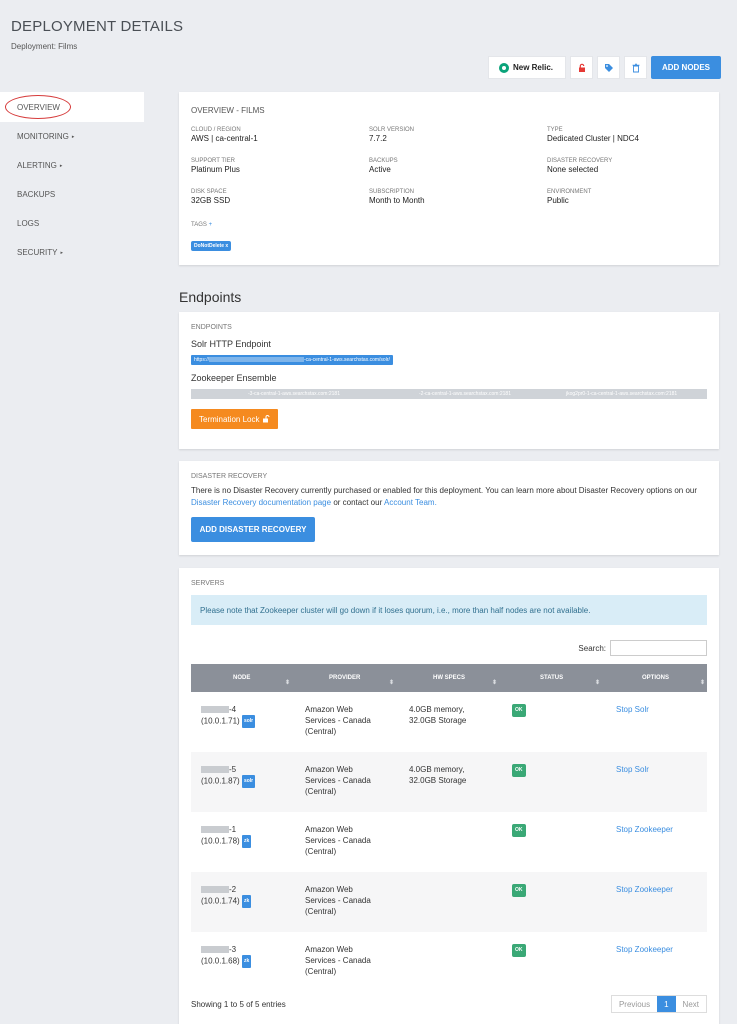  I want to click on termination-lock-button: Termination Lock, so click(235, 419).